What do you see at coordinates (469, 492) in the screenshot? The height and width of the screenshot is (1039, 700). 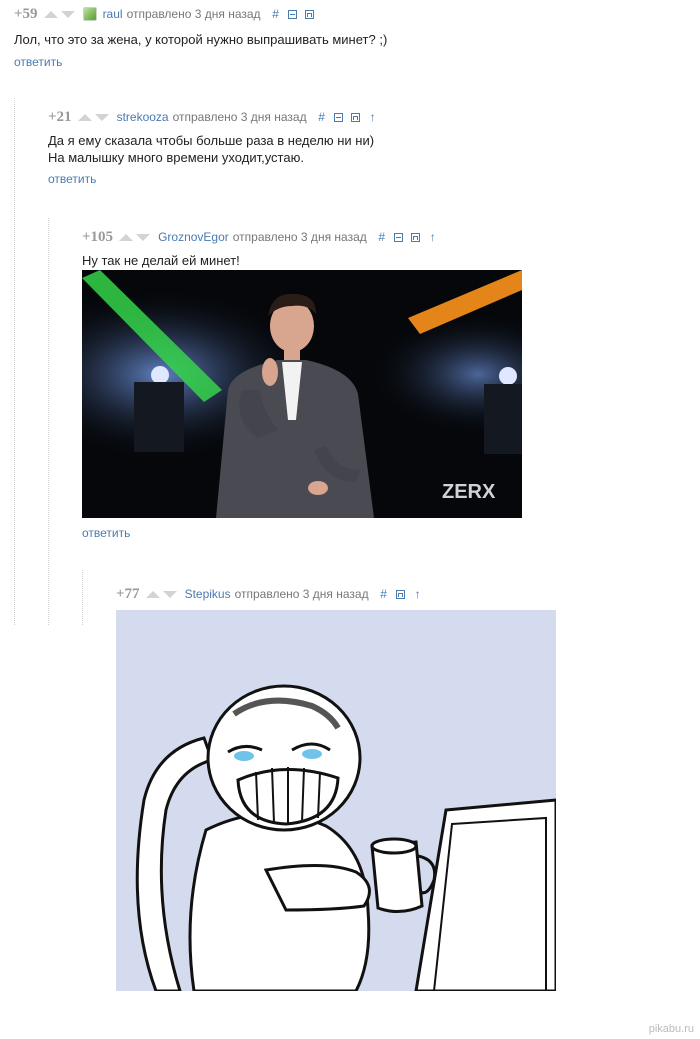 I see `gif-logo-text: ZERX` at bounding box center [469, 492].